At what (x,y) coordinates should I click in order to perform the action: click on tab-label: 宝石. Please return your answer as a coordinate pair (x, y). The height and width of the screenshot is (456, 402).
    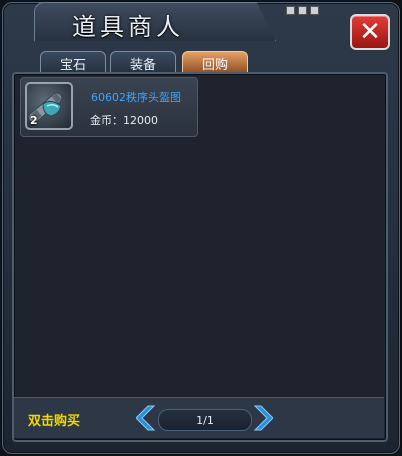
    Looking at the image, I should click on (72, 65).